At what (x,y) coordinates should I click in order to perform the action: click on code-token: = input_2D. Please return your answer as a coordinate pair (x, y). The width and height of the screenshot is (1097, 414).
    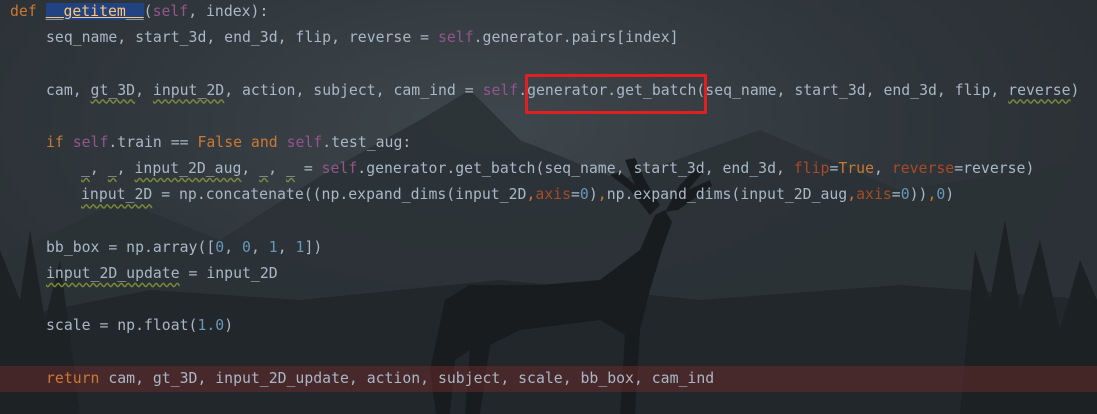
    Looking at the image, I should click on (228, 273).